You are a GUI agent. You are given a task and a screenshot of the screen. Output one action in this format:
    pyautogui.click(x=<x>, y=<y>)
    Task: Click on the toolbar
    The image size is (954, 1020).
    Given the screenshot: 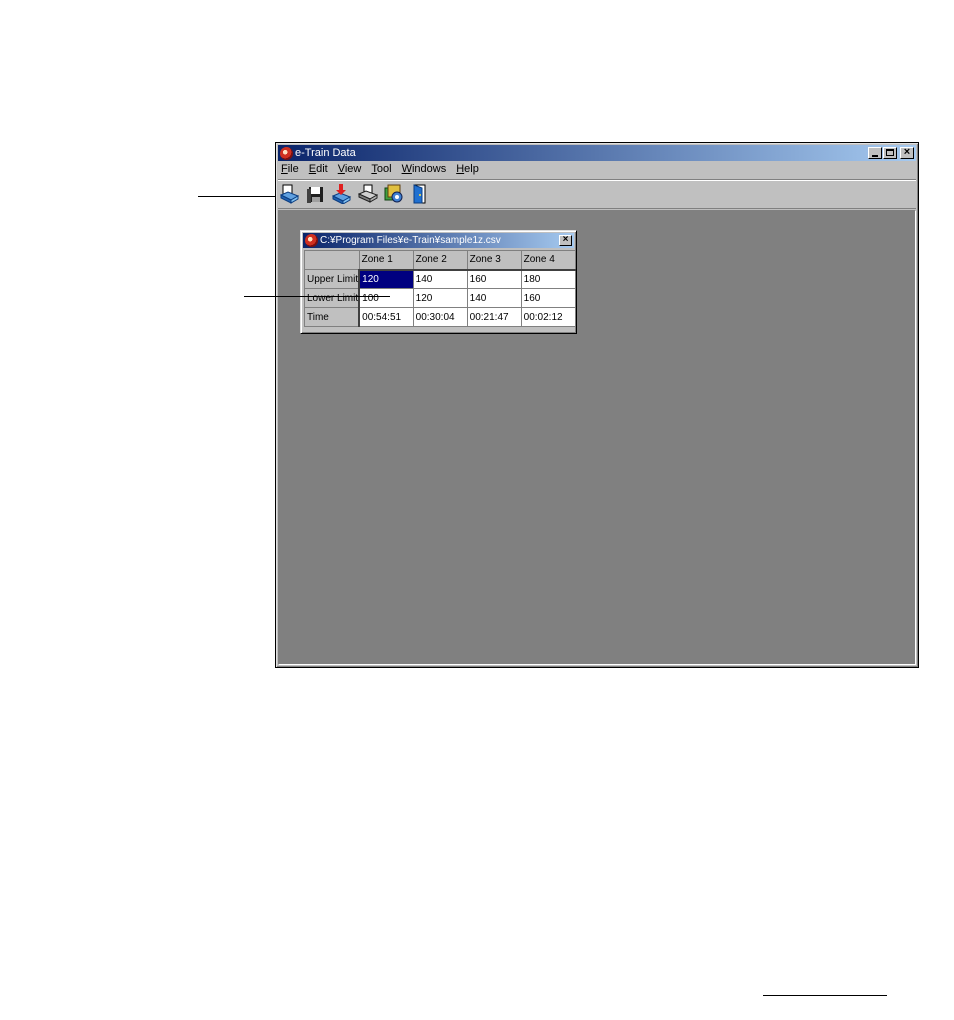 What is the action you would take?
    pyautogui.click(x=597, y=194)
    